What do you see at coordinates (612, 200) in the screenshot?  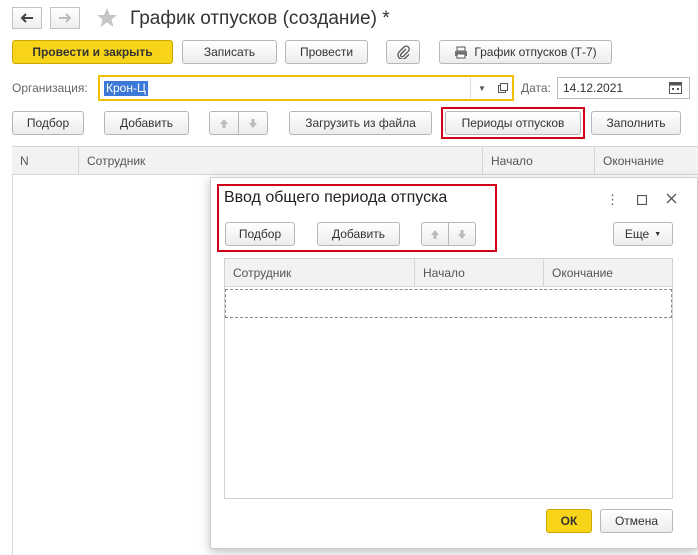 I see `dialog-more-menu-icon: ⋮` at bounding box center [612, 200].